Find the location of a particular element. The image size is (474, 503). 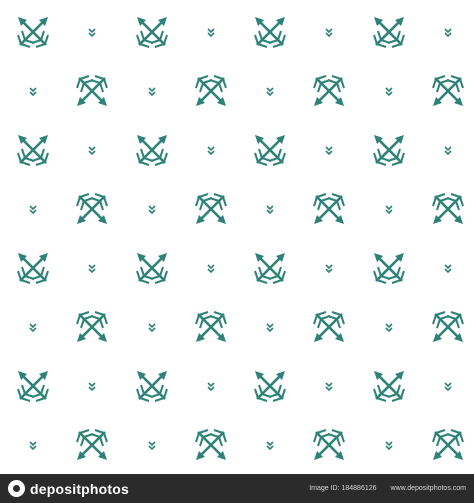

brand-name: depositphotos is located at coordinates (80, 488).